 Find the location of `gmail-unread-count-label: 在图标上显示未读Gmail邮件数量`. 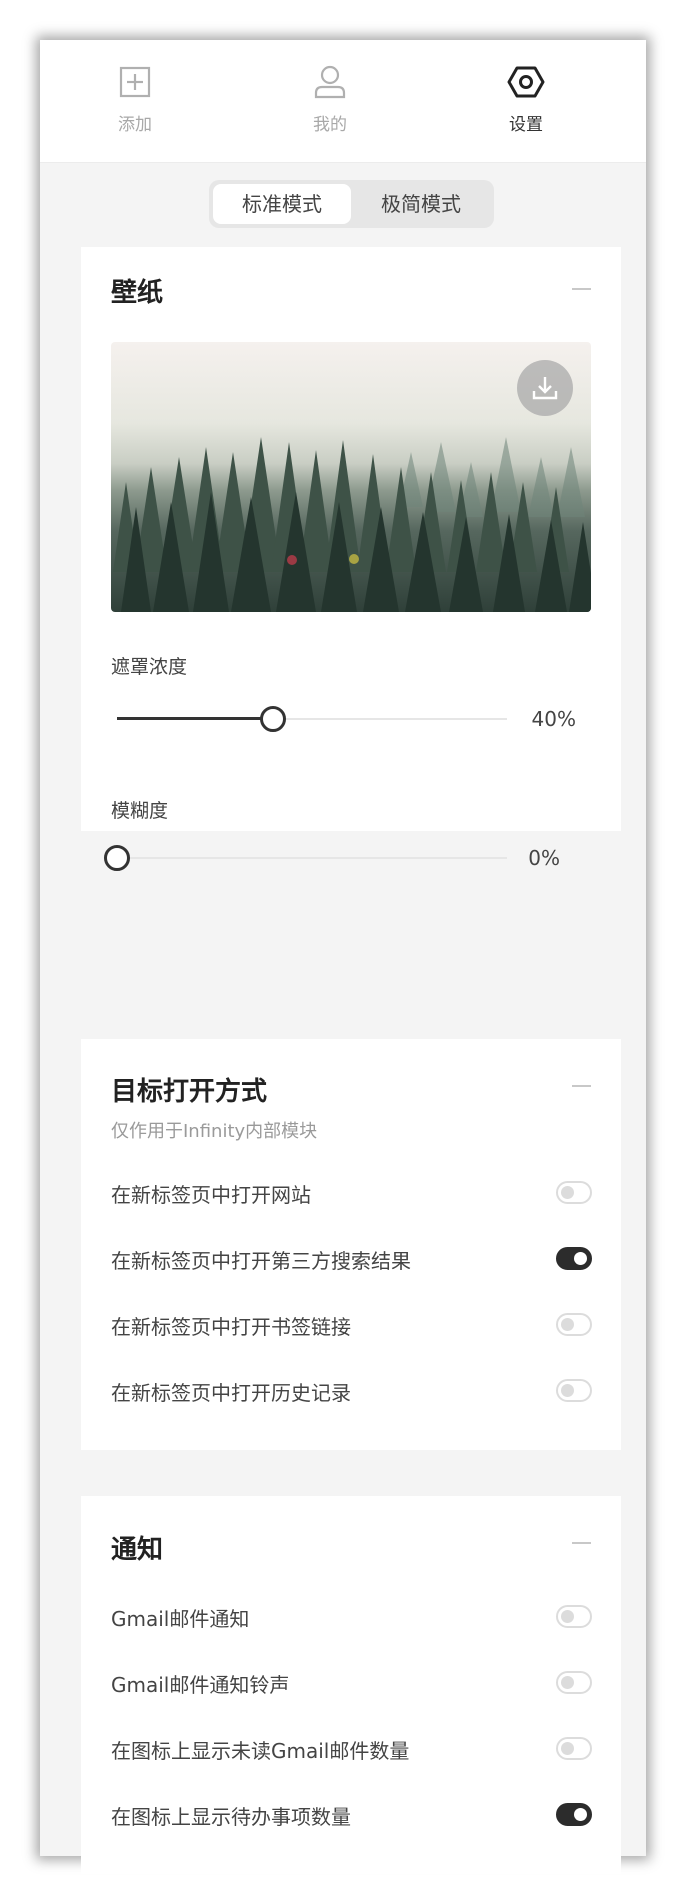

gmail-unread-count-label: 在图标上显示未读Gmail邮件数量 is located at coordinates (260, 1751).